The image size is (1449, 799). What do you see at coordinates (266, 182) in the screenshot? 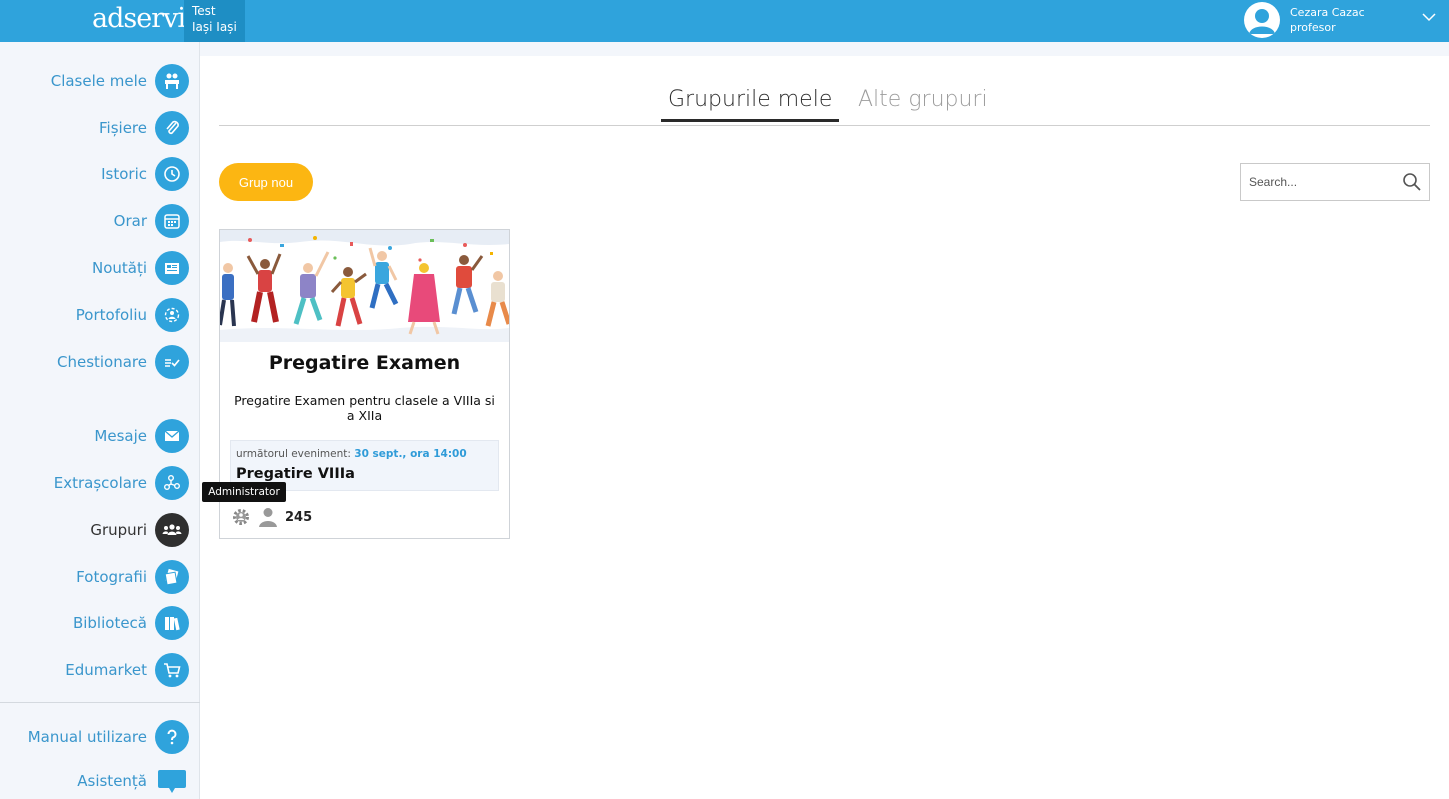
I see `new-group-button: Grup nou` at bounding box center [266, 182].